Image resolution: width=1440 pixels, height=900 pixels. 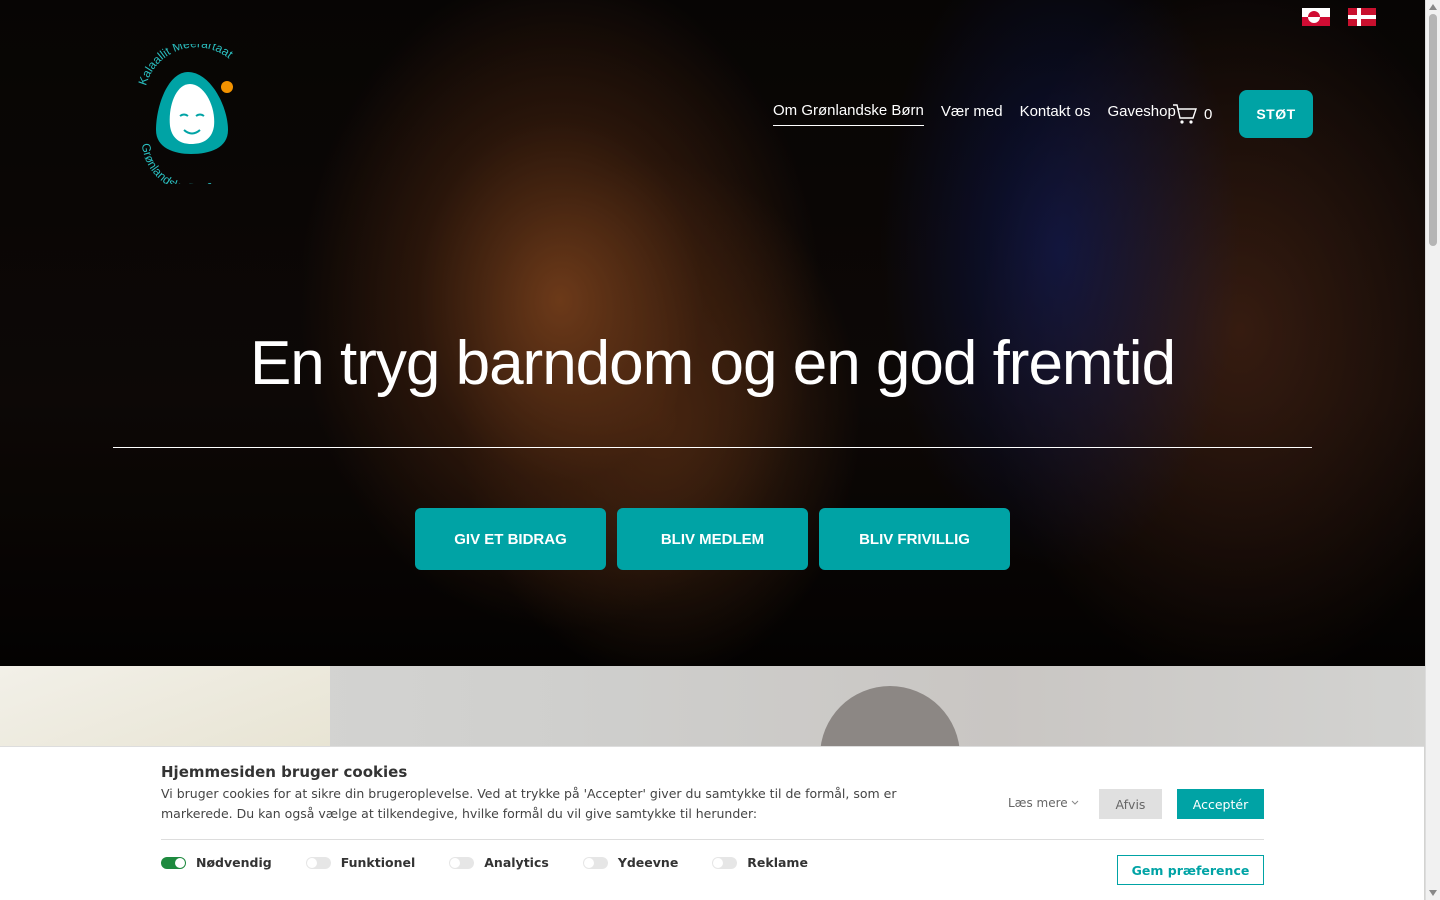 I want to click on switch-advertising, so click(x=725, y=862).